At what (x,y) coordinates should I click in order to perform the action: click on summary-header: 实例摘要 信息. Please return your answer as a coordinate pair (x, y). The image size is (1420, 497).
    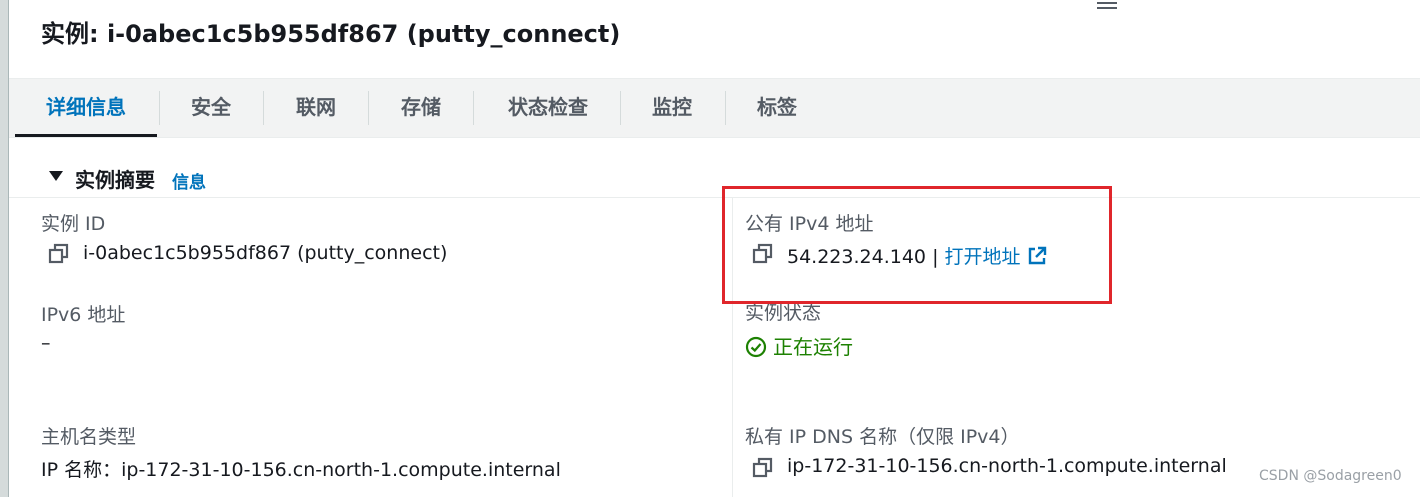
    Looking at the image, I should click on (714, 168).